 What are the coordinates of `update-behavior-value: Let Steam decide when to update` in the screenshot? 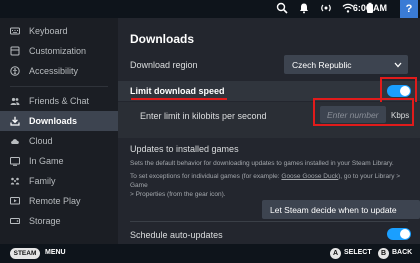 It's located at (333, 210).